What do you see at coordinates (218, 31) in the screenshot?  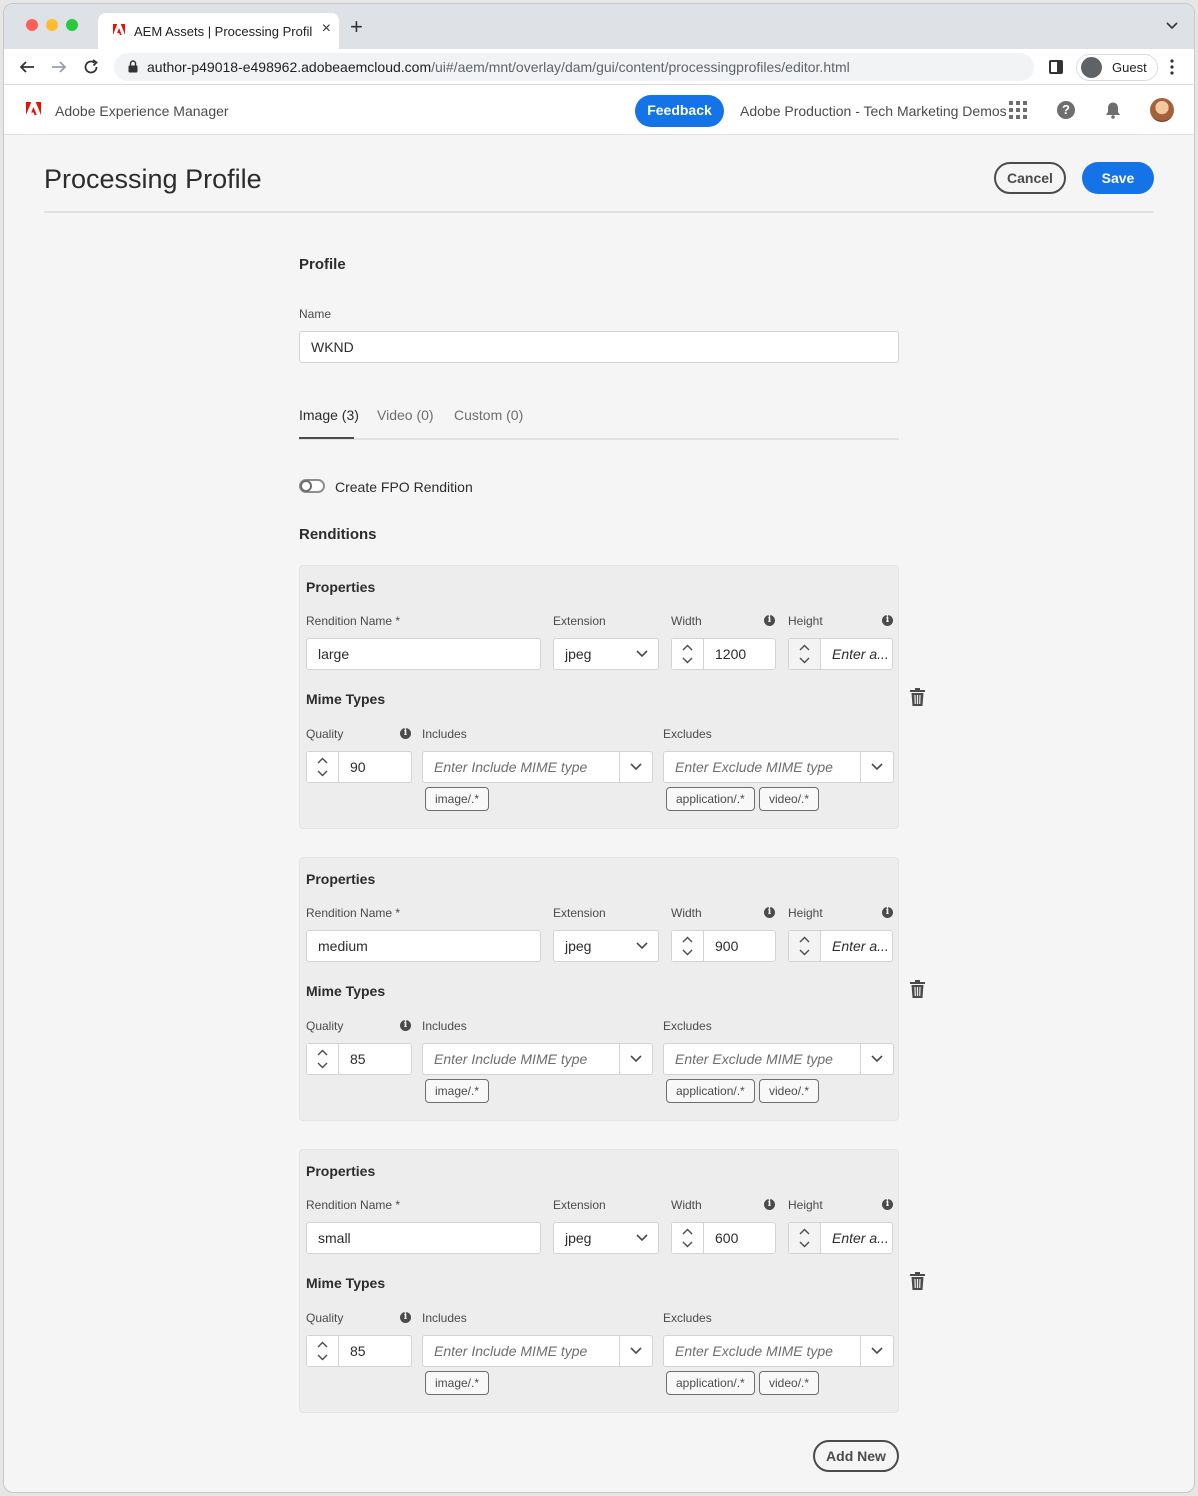 I see `browser-tab: AEM Assets | Processing Profil ×` at bounding box center [218, 31].